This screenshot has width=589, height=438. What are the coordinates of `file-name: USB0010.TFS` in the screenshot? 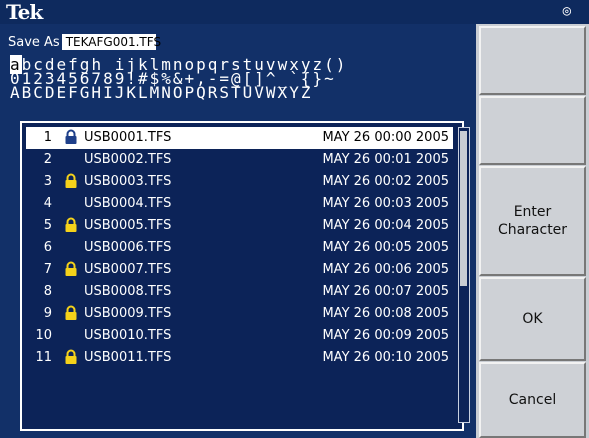 It's located at (128, 335).